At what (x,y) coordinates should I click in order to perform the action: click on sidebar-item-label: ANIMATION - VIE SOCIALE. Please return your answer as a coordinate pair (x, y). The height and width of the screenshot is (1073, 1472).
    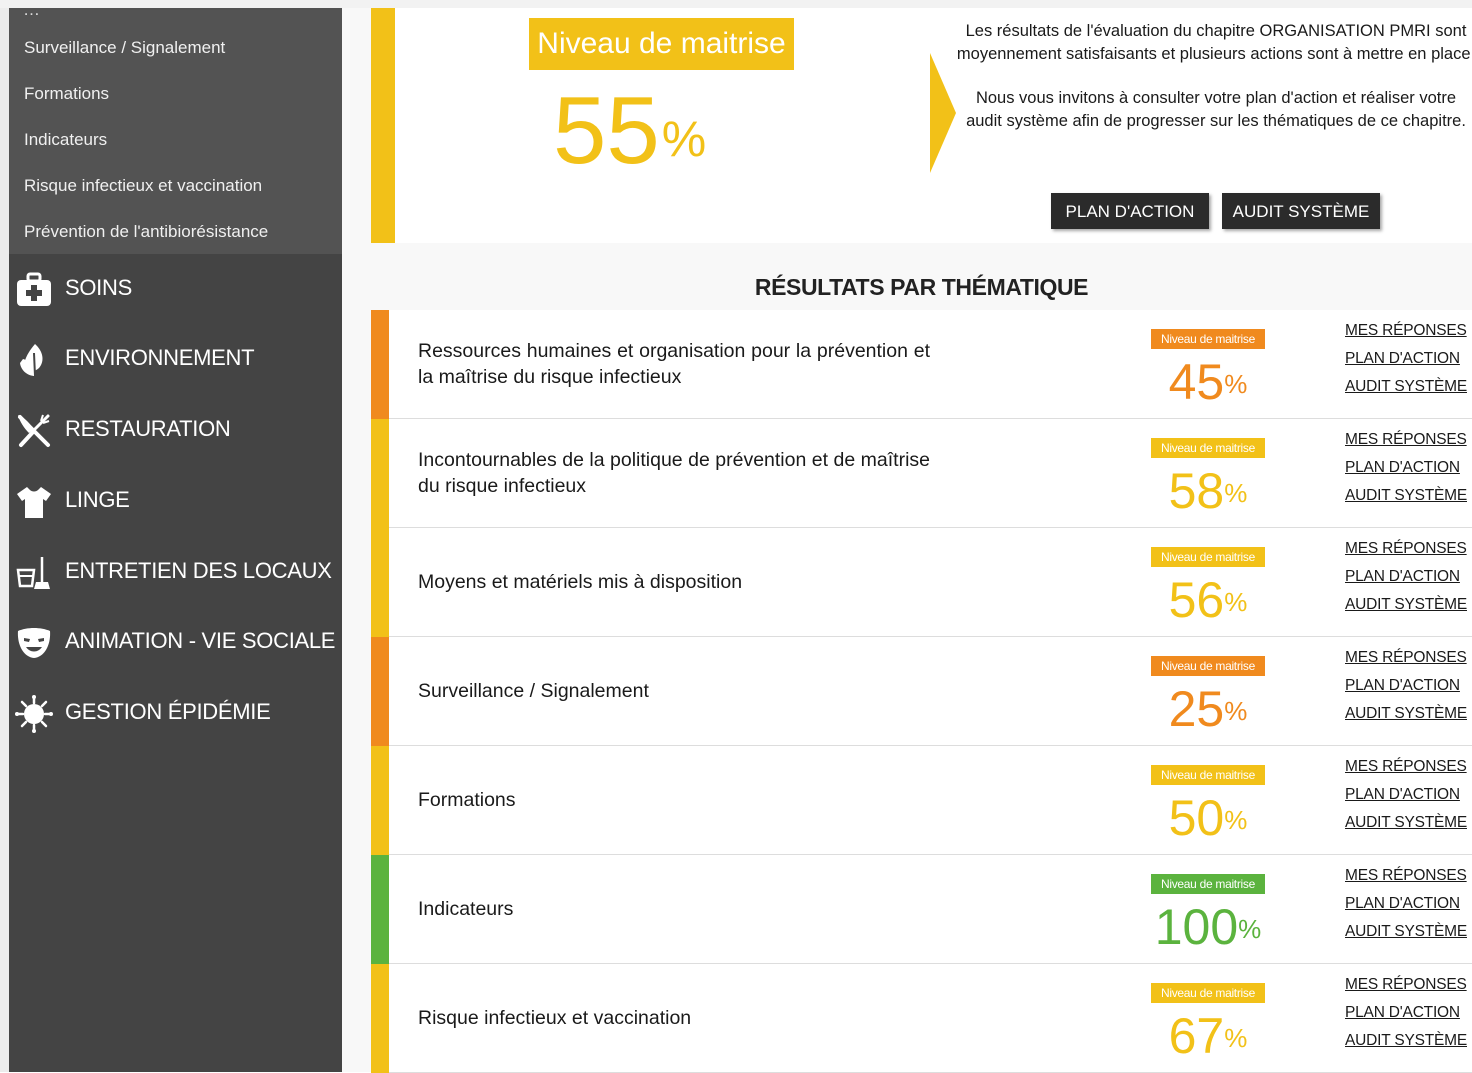
    Looking at the image, I should click on (200, 640).